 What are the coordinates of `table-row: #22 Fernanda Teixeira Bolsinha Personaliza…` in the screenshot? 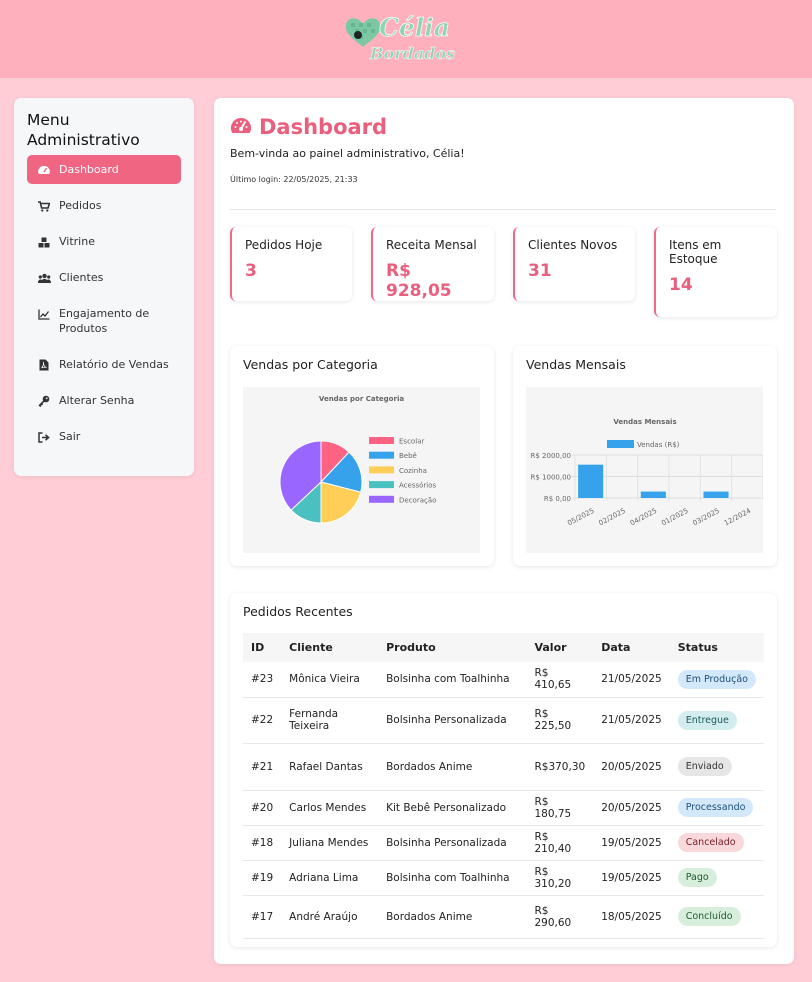 It's located at (503, 720).